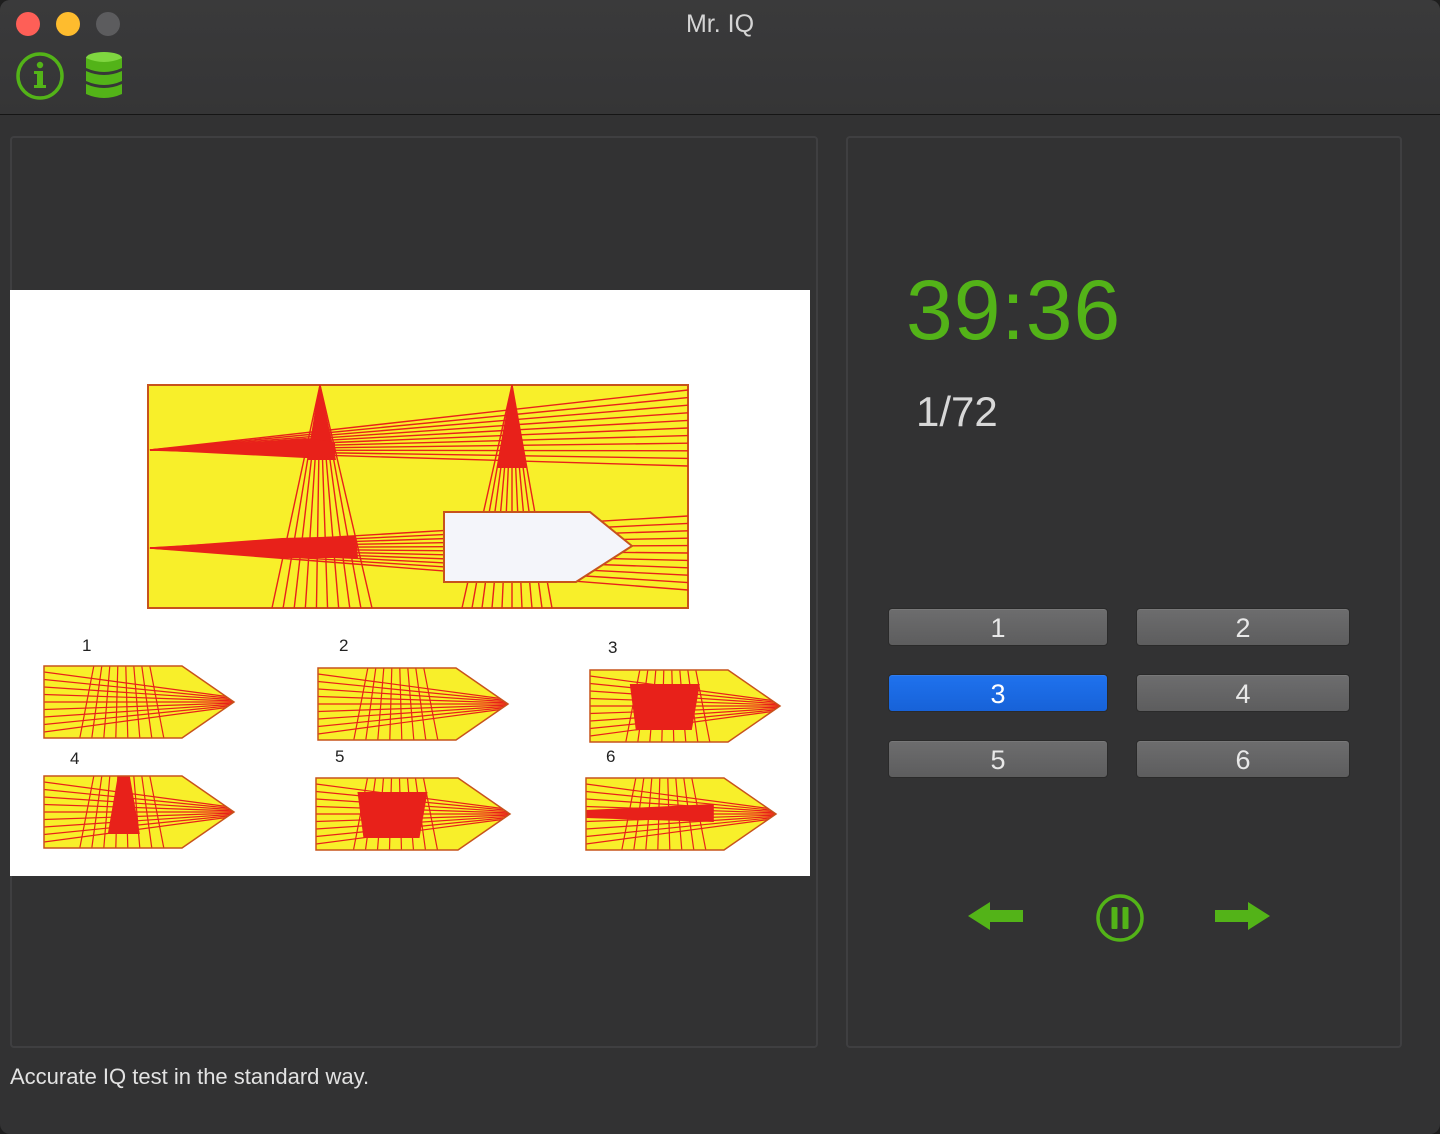  Describe the element at coordinates (339, 756) in the screenshot. I see `option-label-5: 5` at that location.